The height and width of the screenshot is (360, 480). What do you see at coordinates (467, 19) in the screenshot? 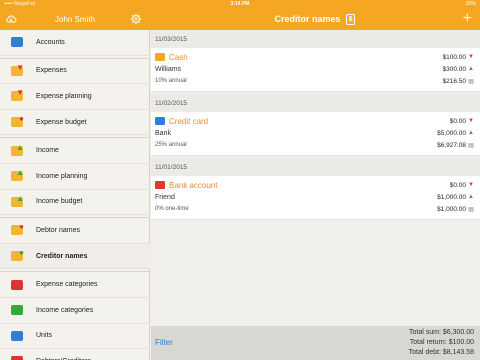
I see `add-button: +` at bounding box center [467, 19].